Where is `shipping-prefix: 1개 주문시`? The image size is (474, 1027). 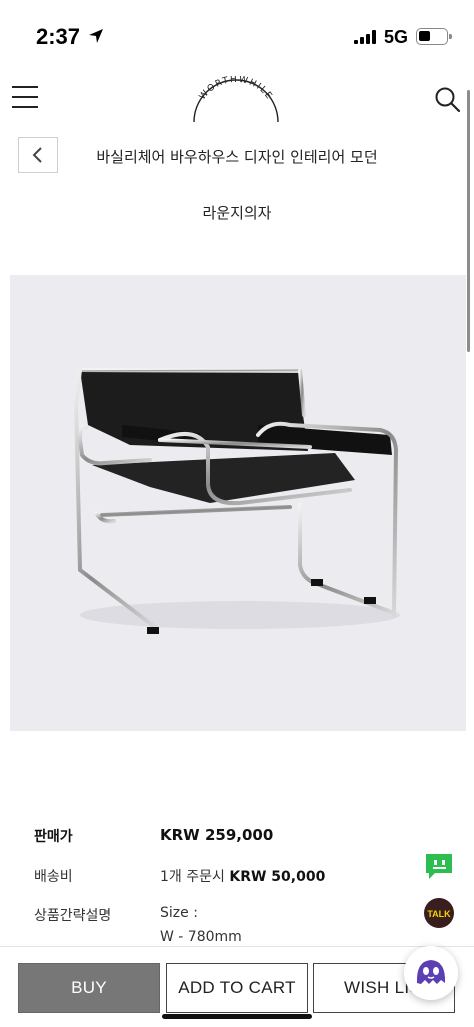 shipping-prefix: 1개 주문시 is located at coordinates (192, 877).